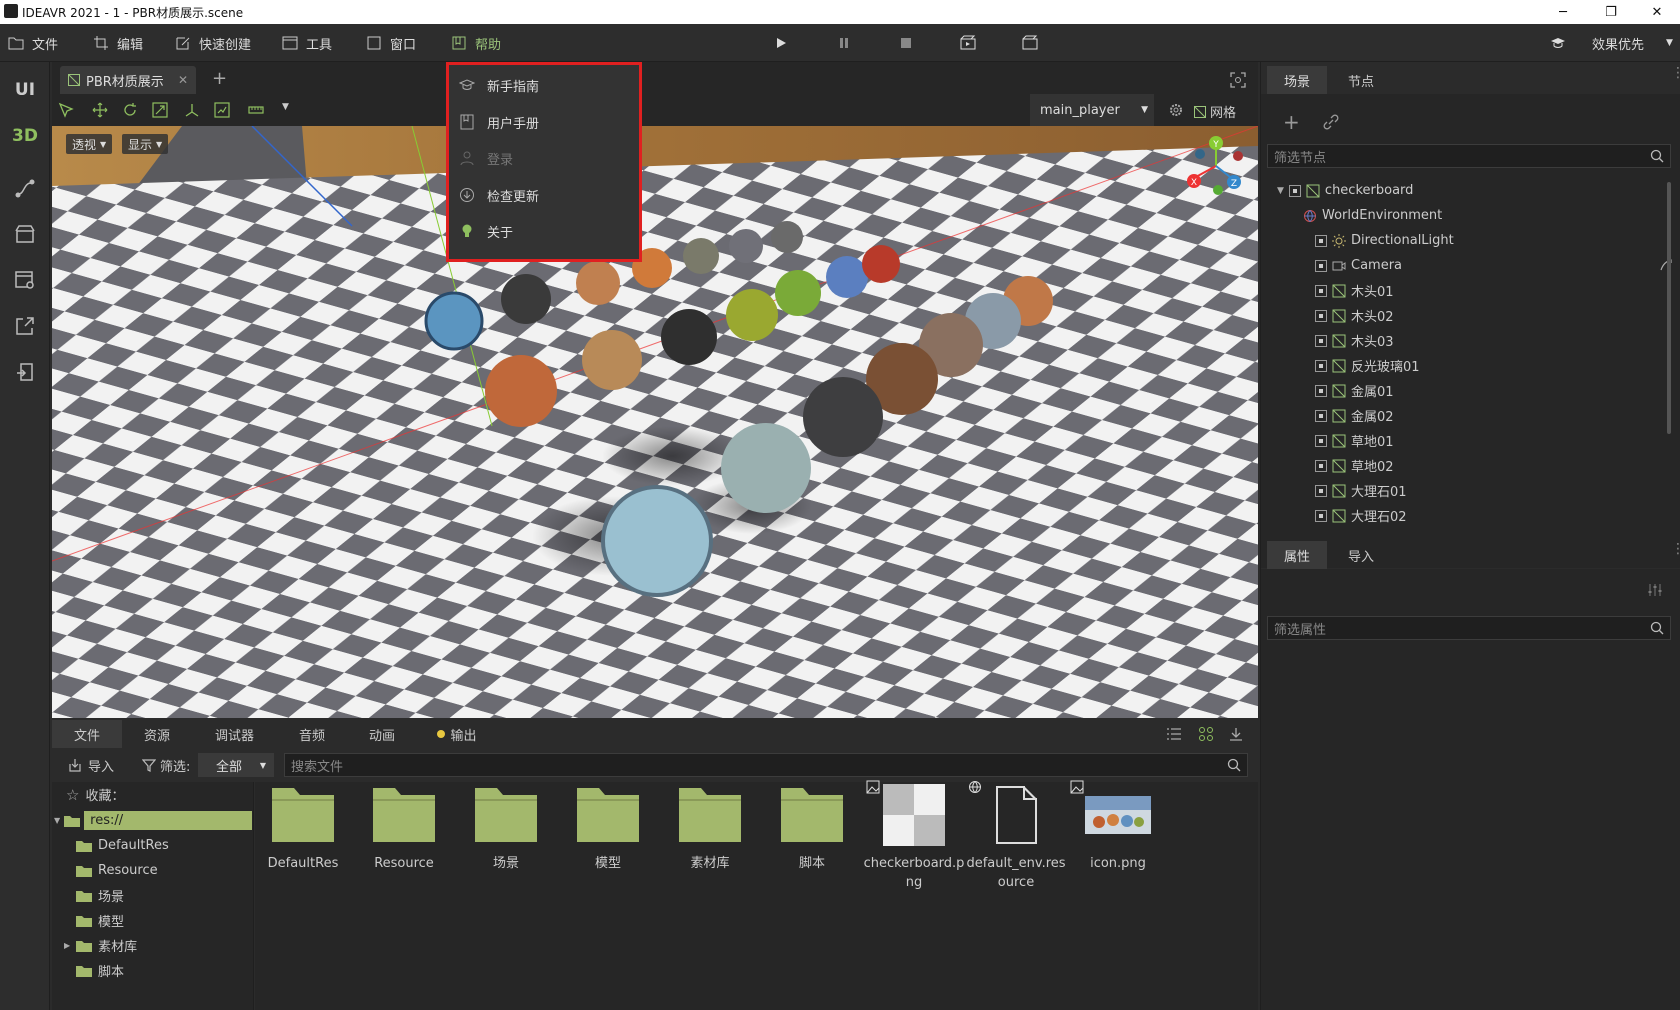  Describe the element at coordinates (1477, 190) in the screenshot. I see `tree-node-checkerboard: ▼ checkerboard` at that location.